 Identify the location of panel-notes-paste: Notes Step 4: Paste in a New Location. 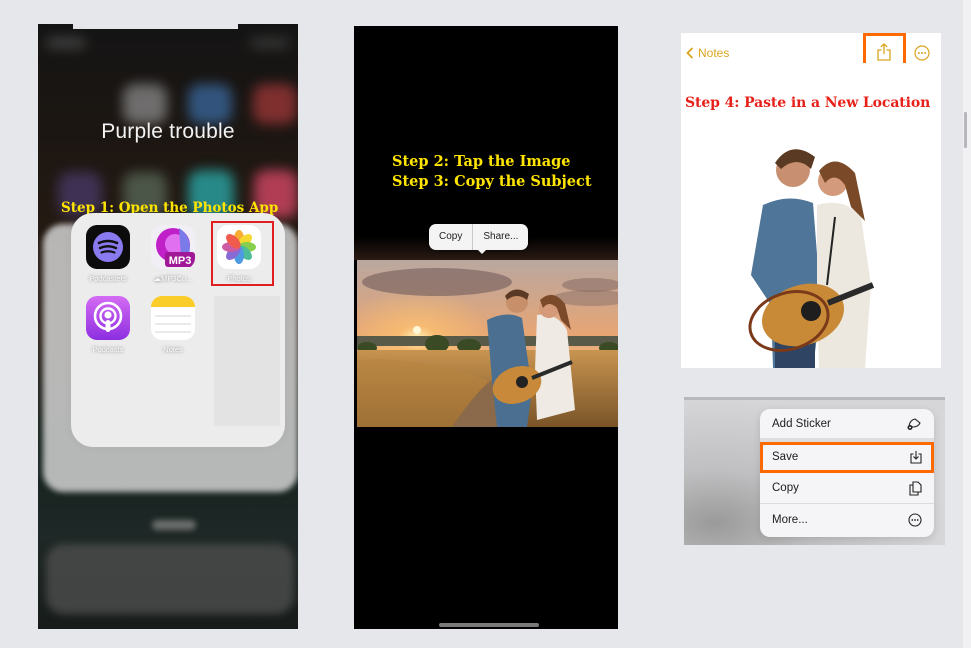
(811, 200).